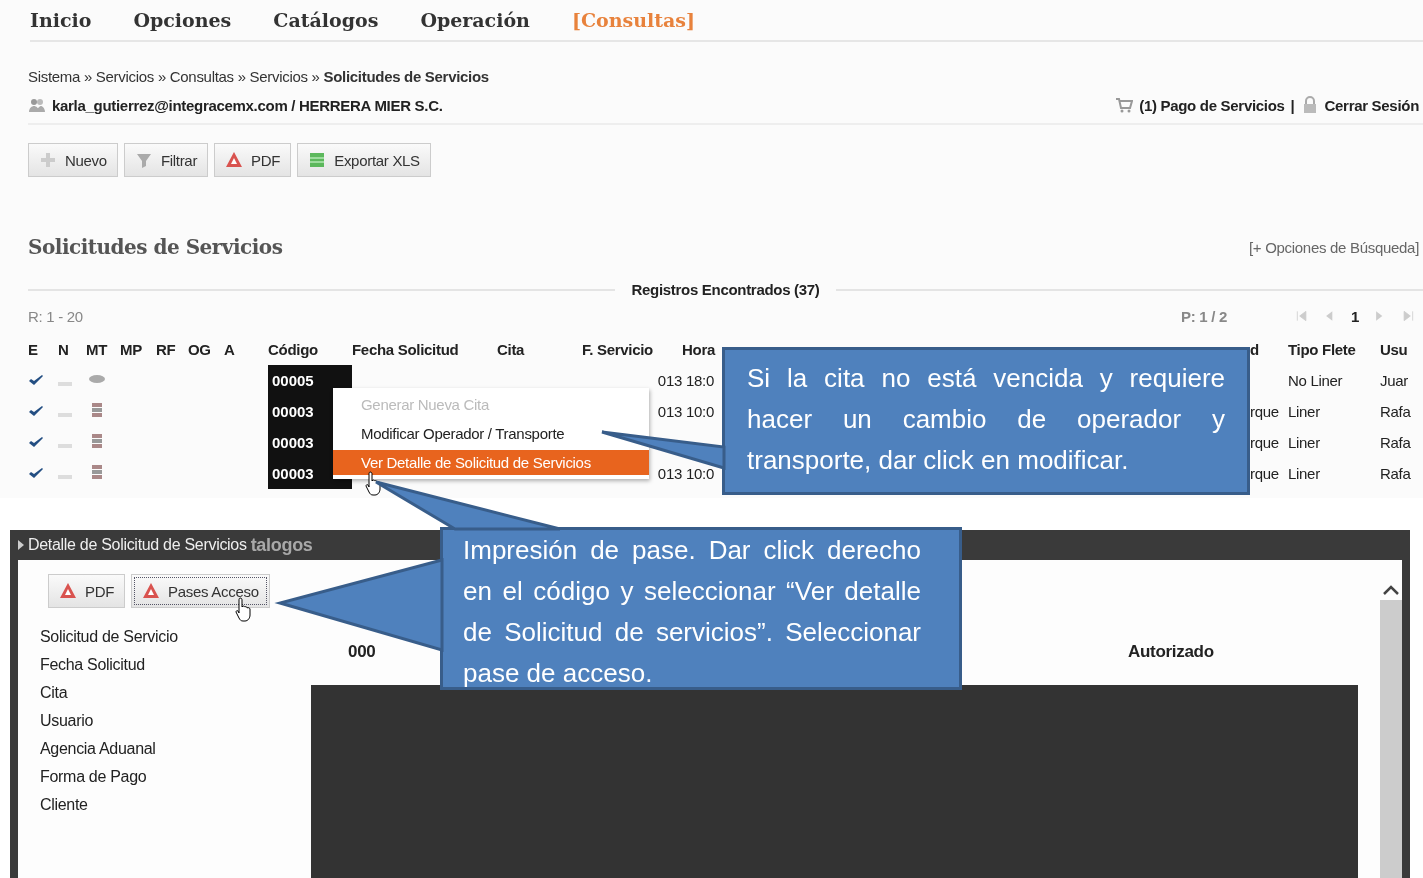  What do you see at coordinates (200, 349) in the screenshot?
I see `column-header: OG` at bounding box center [200, 349].